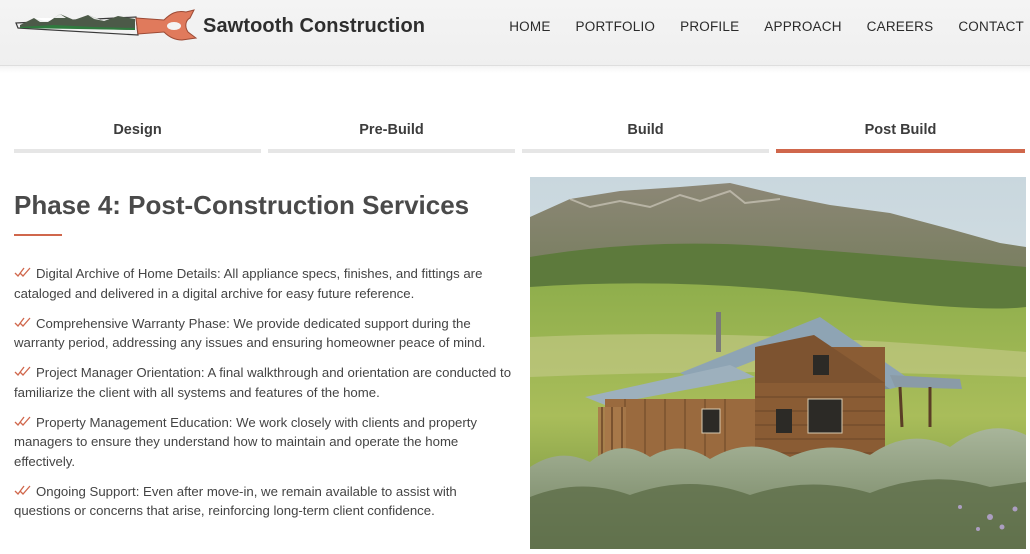 The height and width of the screenshot is (554, 1030). What do you see at coordinates (520, 137) in the screenshot?
I see `phase-tabs: Design Pre-Build Build Post Build` at bounding box center [520, 137].